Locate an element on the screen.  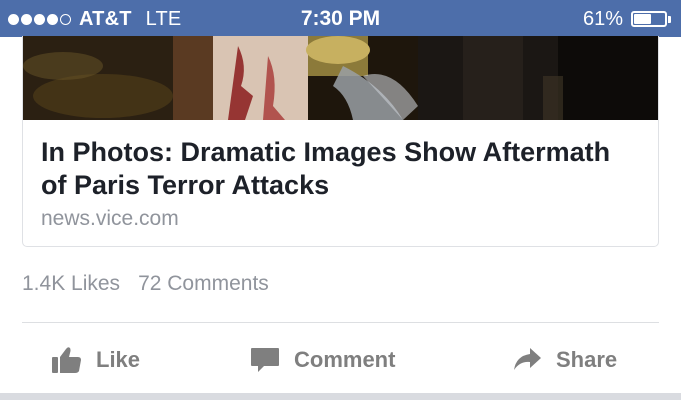
battery-percent: 61% is located at coordinates (602, 18).